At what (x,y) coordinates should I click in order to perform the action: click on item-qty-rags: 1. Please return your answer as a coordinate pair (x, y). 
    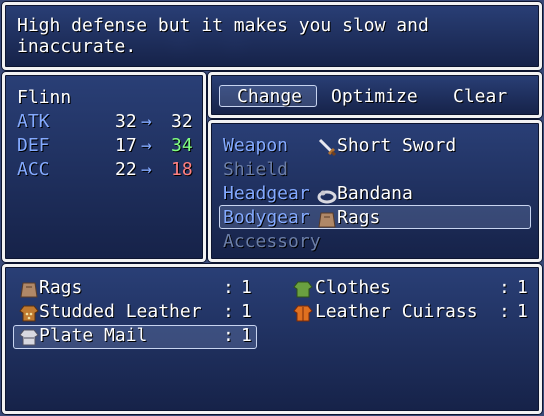
    Looking at the image, I should click on (246, 287).